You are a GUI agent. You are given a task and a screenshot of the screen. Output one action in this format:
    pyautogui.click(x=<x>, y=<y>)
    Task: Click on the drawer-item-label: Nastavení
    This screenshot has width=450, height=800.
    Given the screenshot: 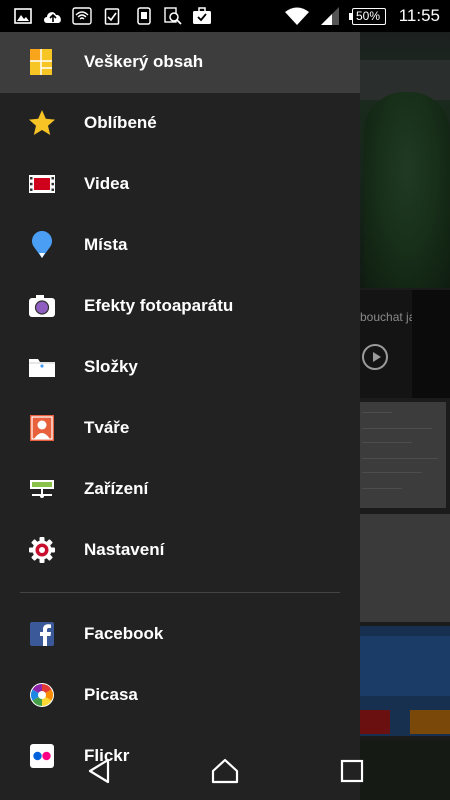 What is the action you would take?
    pyautogui.click(x=124, y=549)
    